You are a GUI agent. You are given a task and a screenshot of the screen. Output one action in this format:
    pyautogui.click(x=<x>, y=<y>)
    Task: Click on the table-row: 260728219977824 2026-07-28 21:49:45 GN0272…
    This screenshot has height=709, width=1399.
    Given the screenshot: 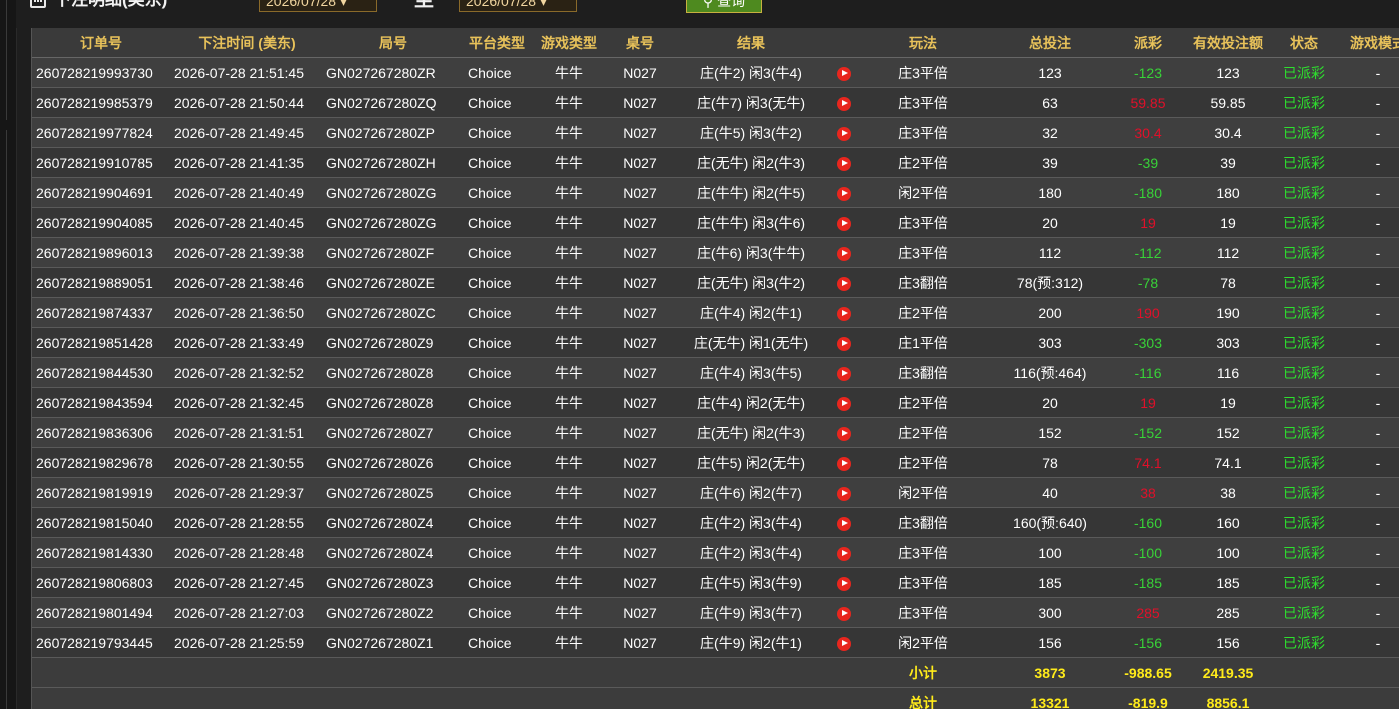 What is the action you would take?
    pyautogui.click(x=715, y=132)
    